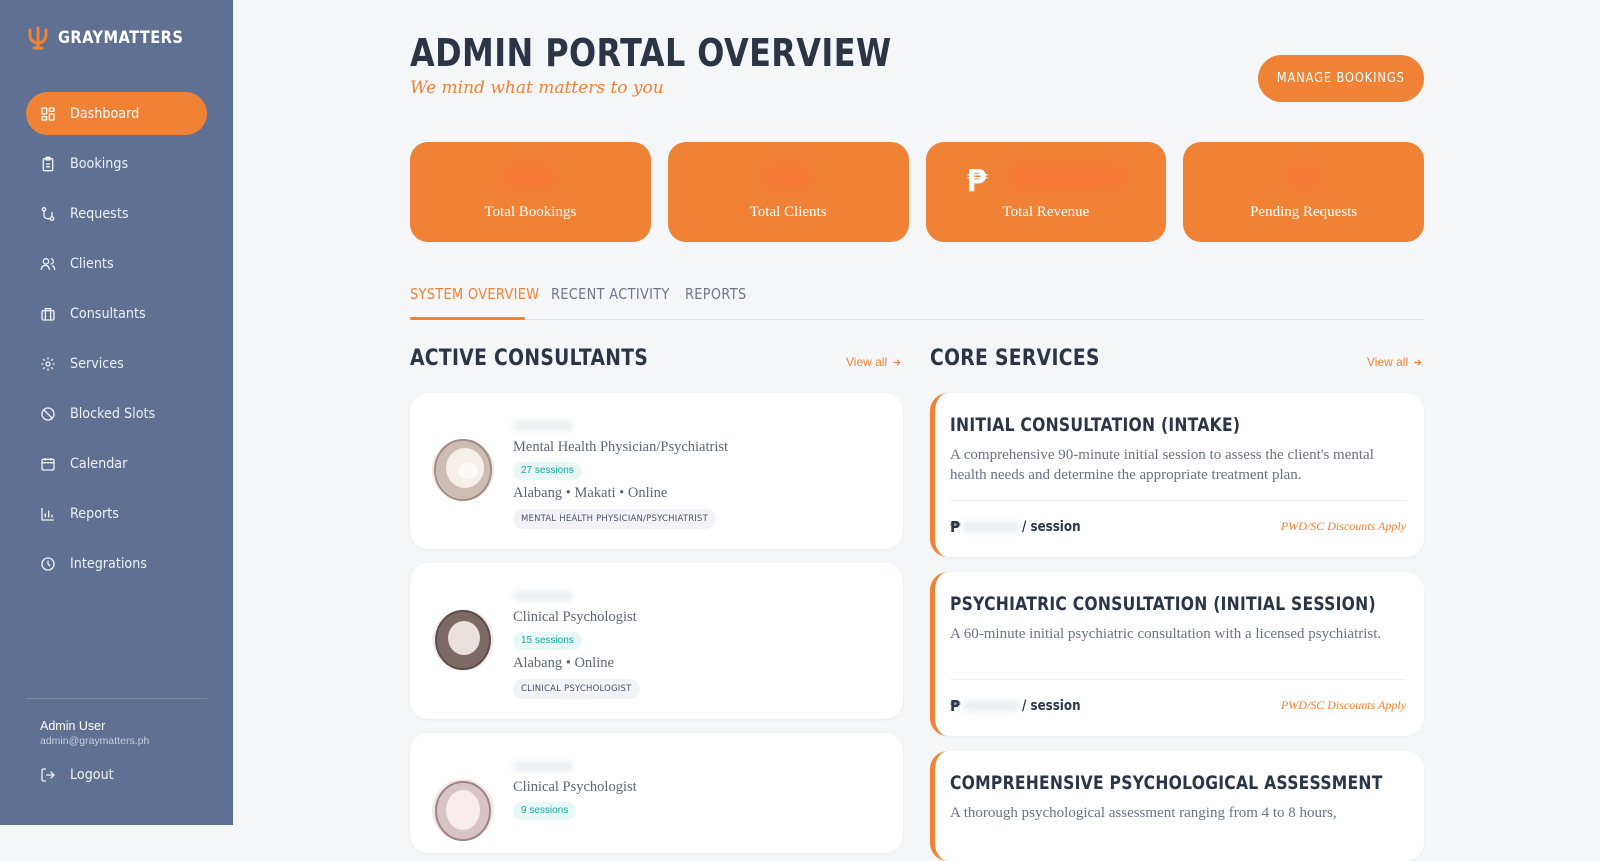 This screenshot has height=861, width=1600. I want to click on stat-card-total-bookings: Total Bookings, so click(530, 192).